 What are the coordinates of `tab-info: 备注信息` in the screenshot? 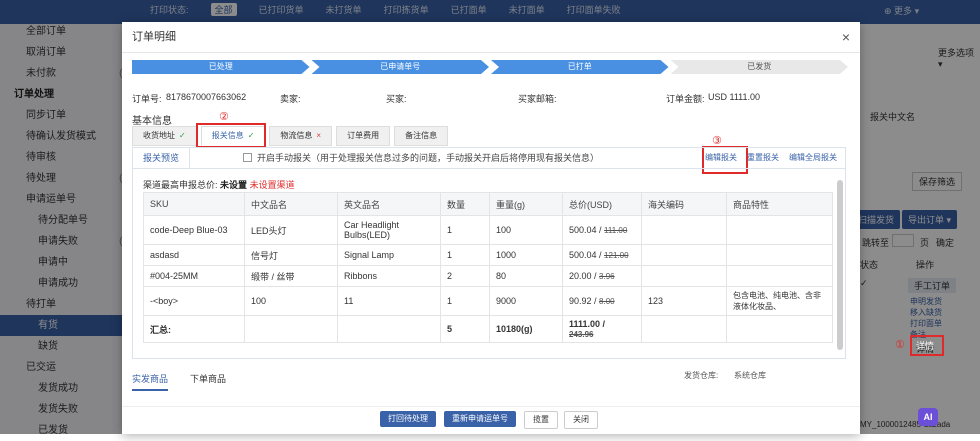 It's located at (421, 136).